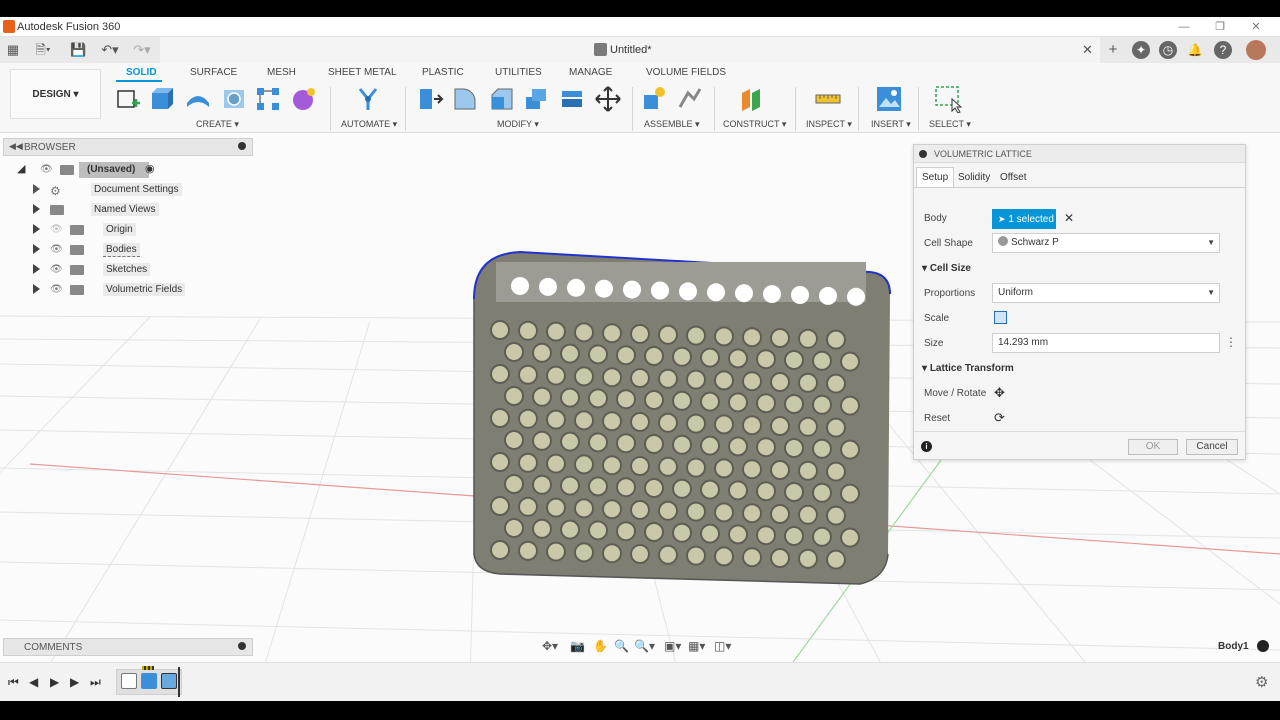 The height and width of the screenshot is (720, 1280). I want to click on zoom-icon: 🔍, so click(621, 646).